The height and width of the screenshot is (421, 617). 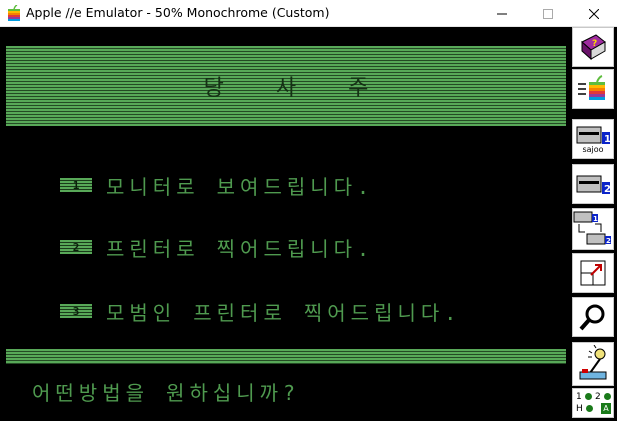 I want to click on swap-drives-button: 1 2, so click(x=593, y=229).